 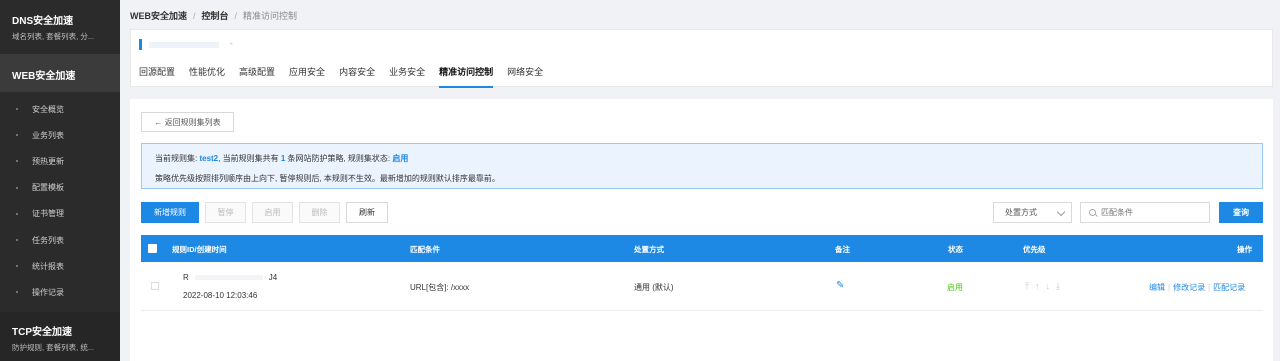 What do you see at coordinates (1045, 286) in the screenshot?
I see `priority-arrows-icon: ⤒↑↓⤓` at bounding box center [1045, 286].